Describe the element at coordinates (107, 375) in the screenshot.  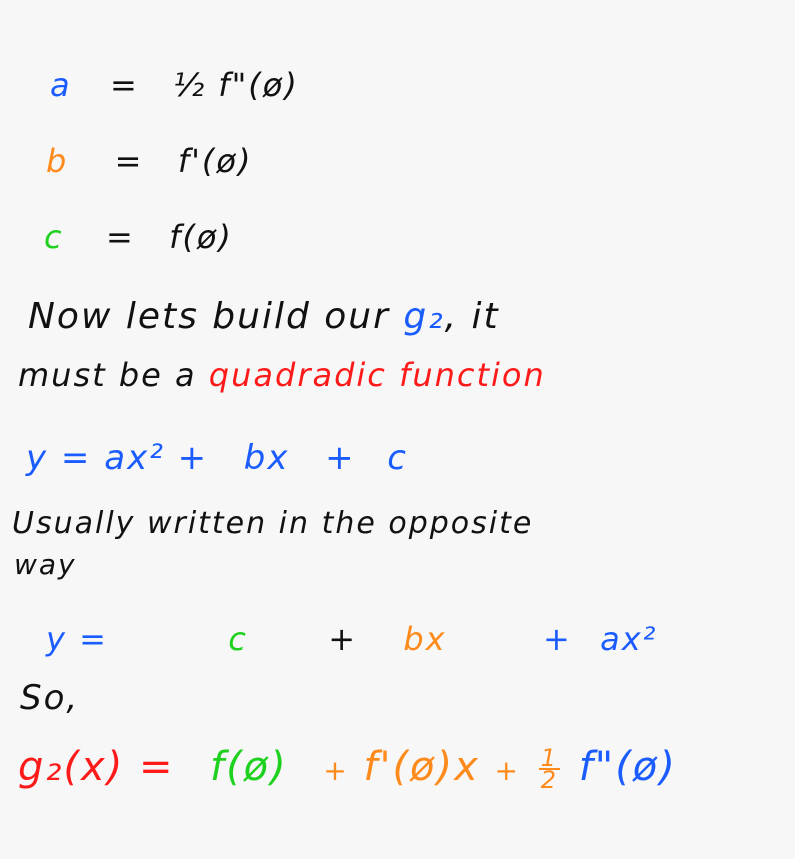
I see `sentence-quadratic-text: must be a` at that location.